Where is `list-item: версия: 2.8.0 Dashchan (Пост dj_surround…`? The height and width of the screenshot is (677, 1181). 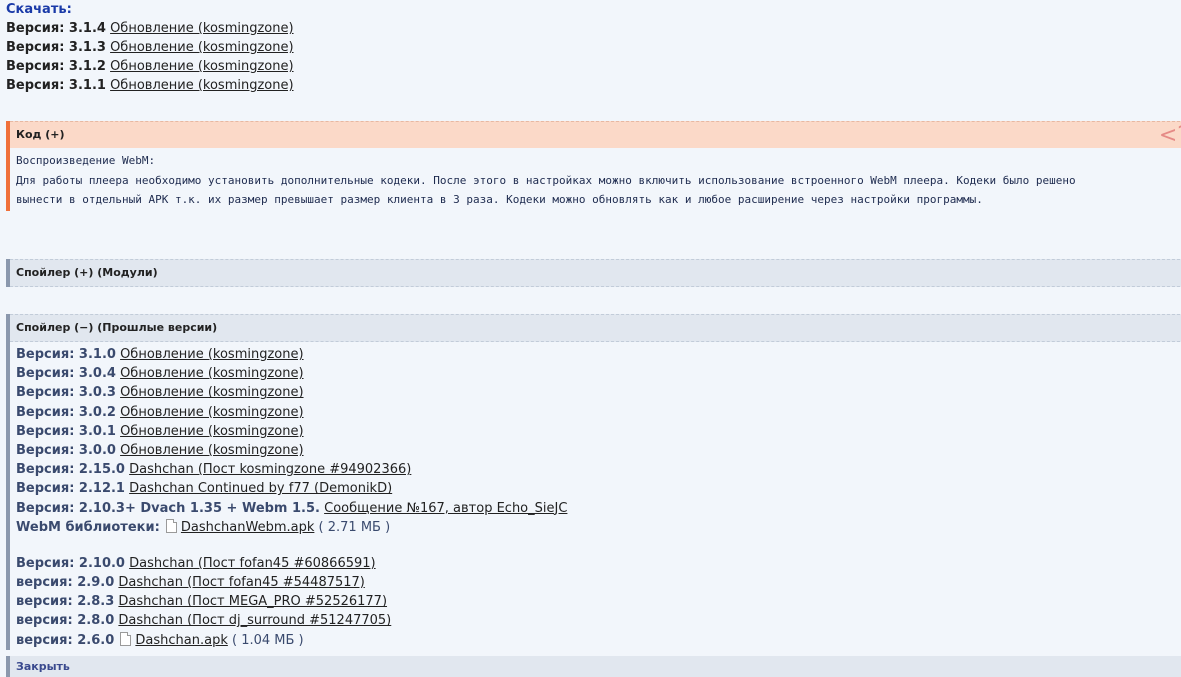 list-item: версия: 2.8.0 Dashchan (Пост dj_surround… is located at coordinates (598, 620).